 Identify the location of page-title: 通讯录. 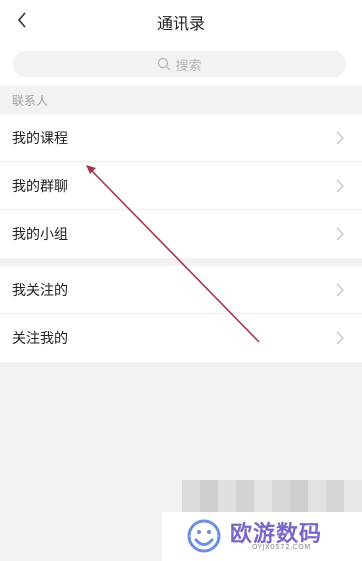
(180, 23).